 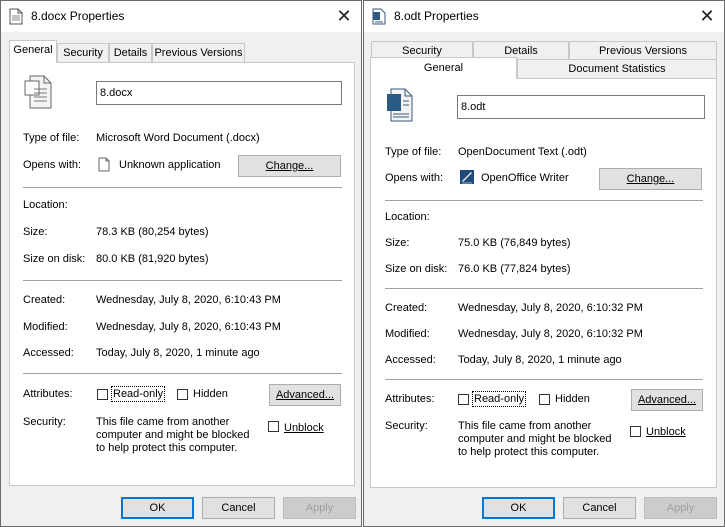 What do you see at coordinates (104, 164) in the screenshot?
I see `blank-page-icon` at bounding box center [104, 164].